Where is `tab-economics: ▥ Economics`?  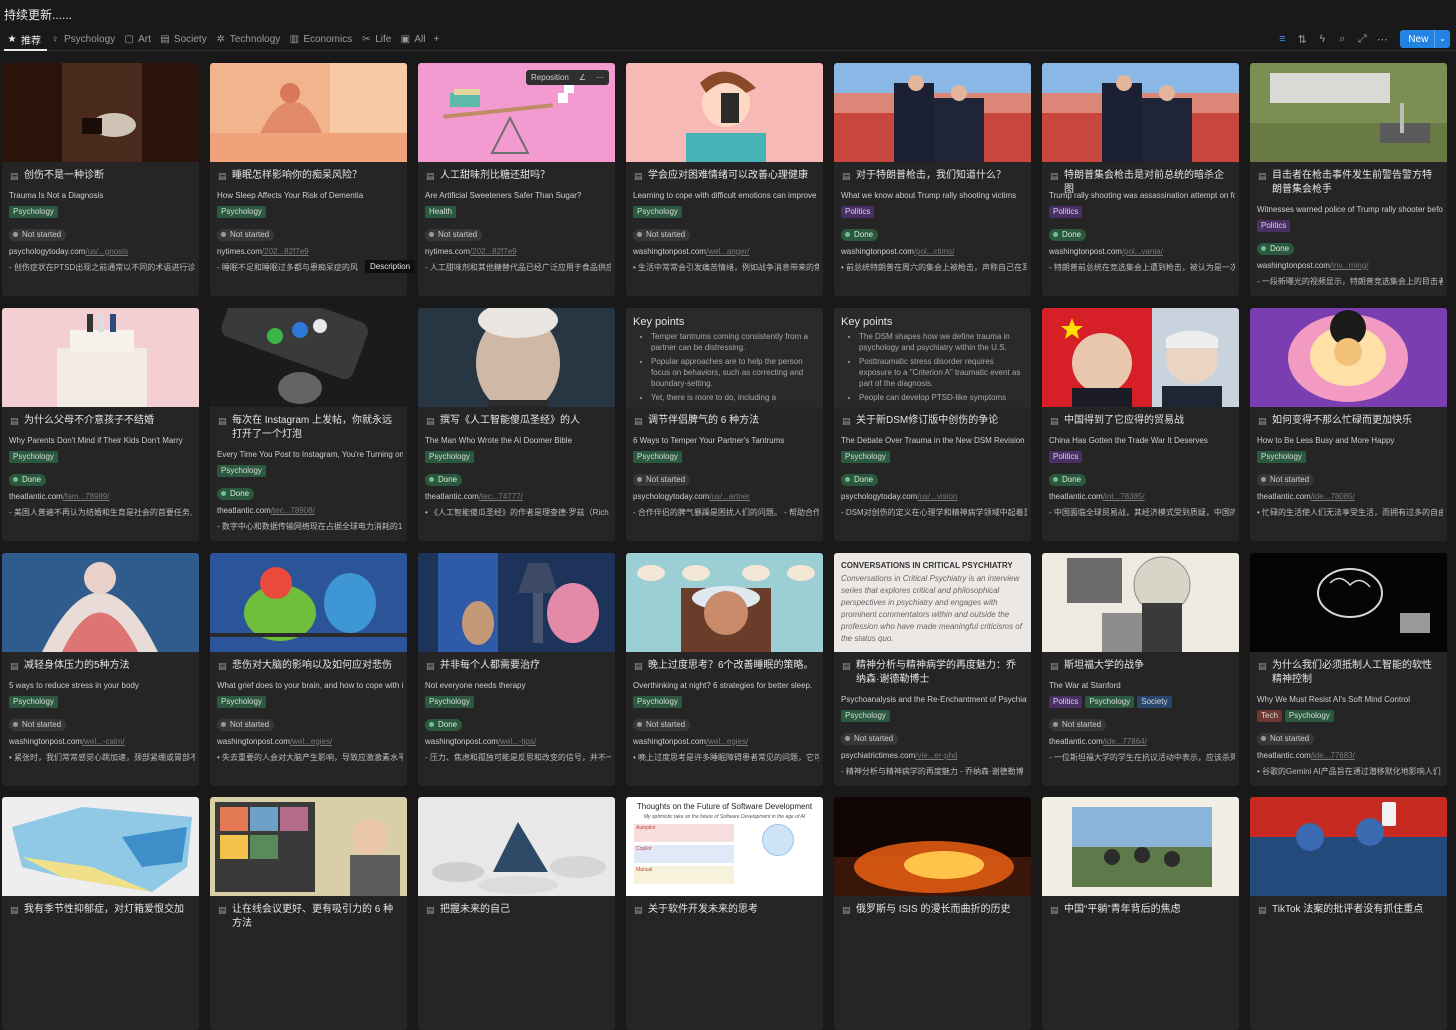
tab-economics: ▥ Economics is located at coordinates (322, 39).